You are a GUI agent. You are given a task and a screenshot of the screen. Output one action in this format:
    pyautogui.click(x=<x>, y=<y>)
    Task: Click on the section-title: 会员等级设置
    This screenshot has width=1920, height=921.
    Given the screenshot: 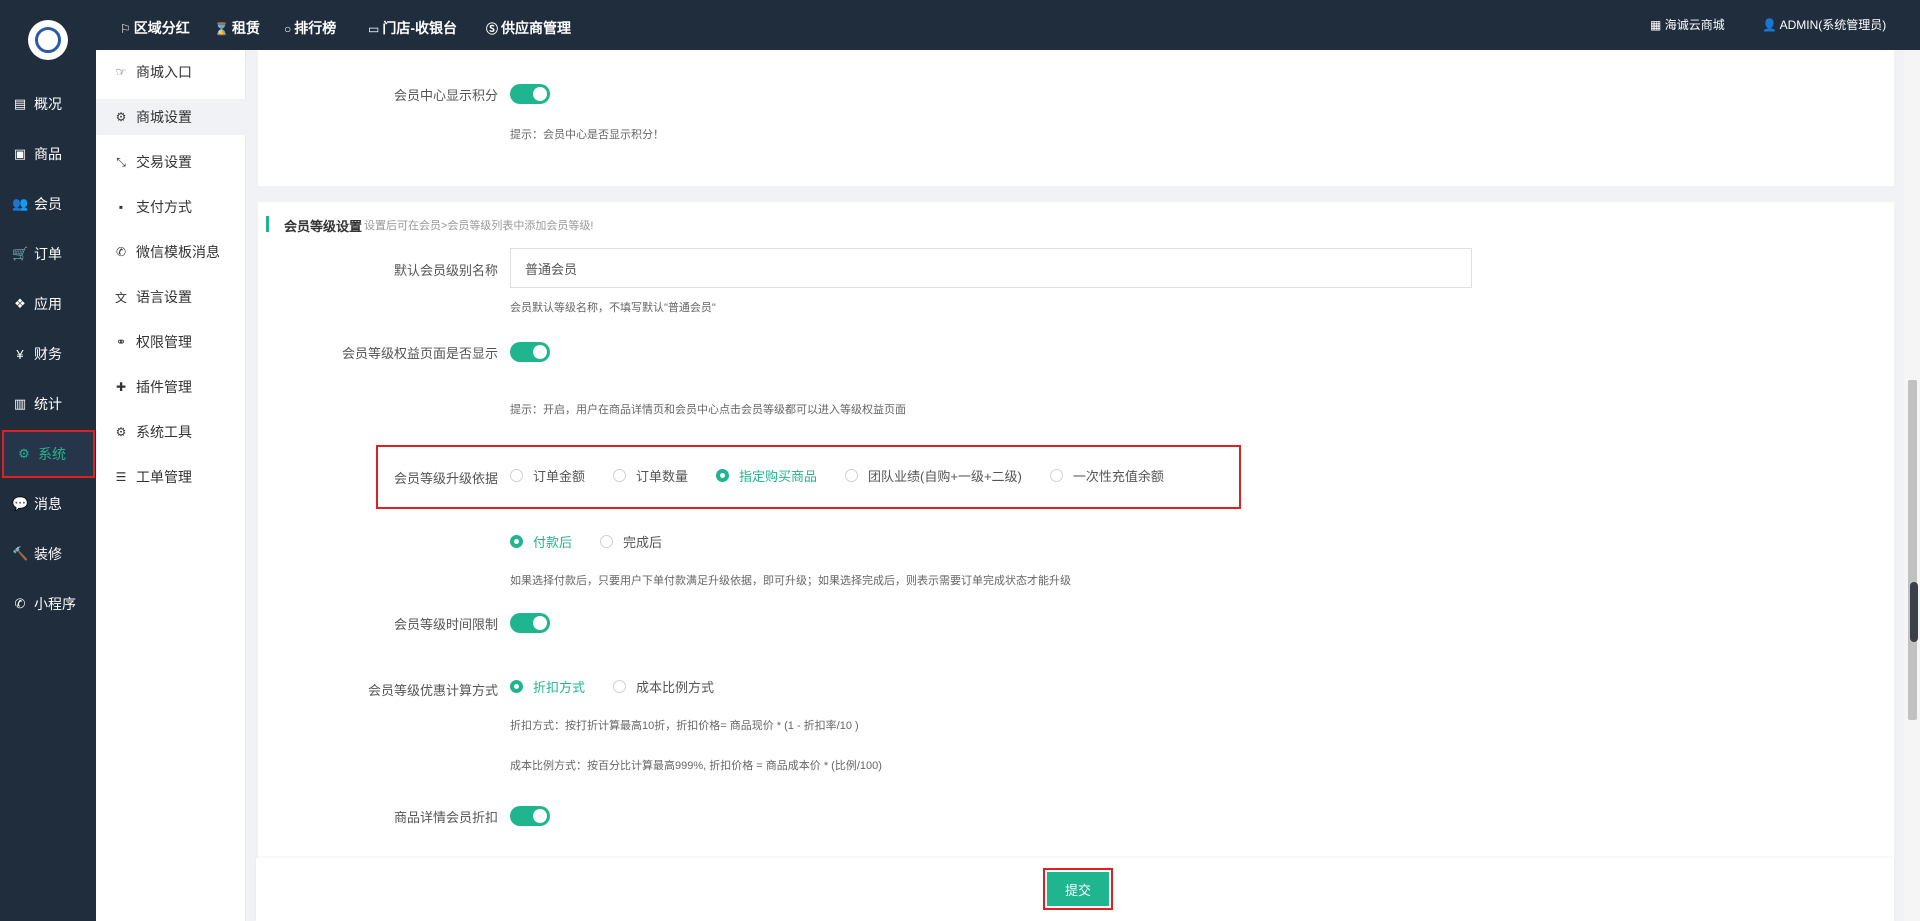 What is the action you would take?
    pyautogui.click(x=323, y=226)
    